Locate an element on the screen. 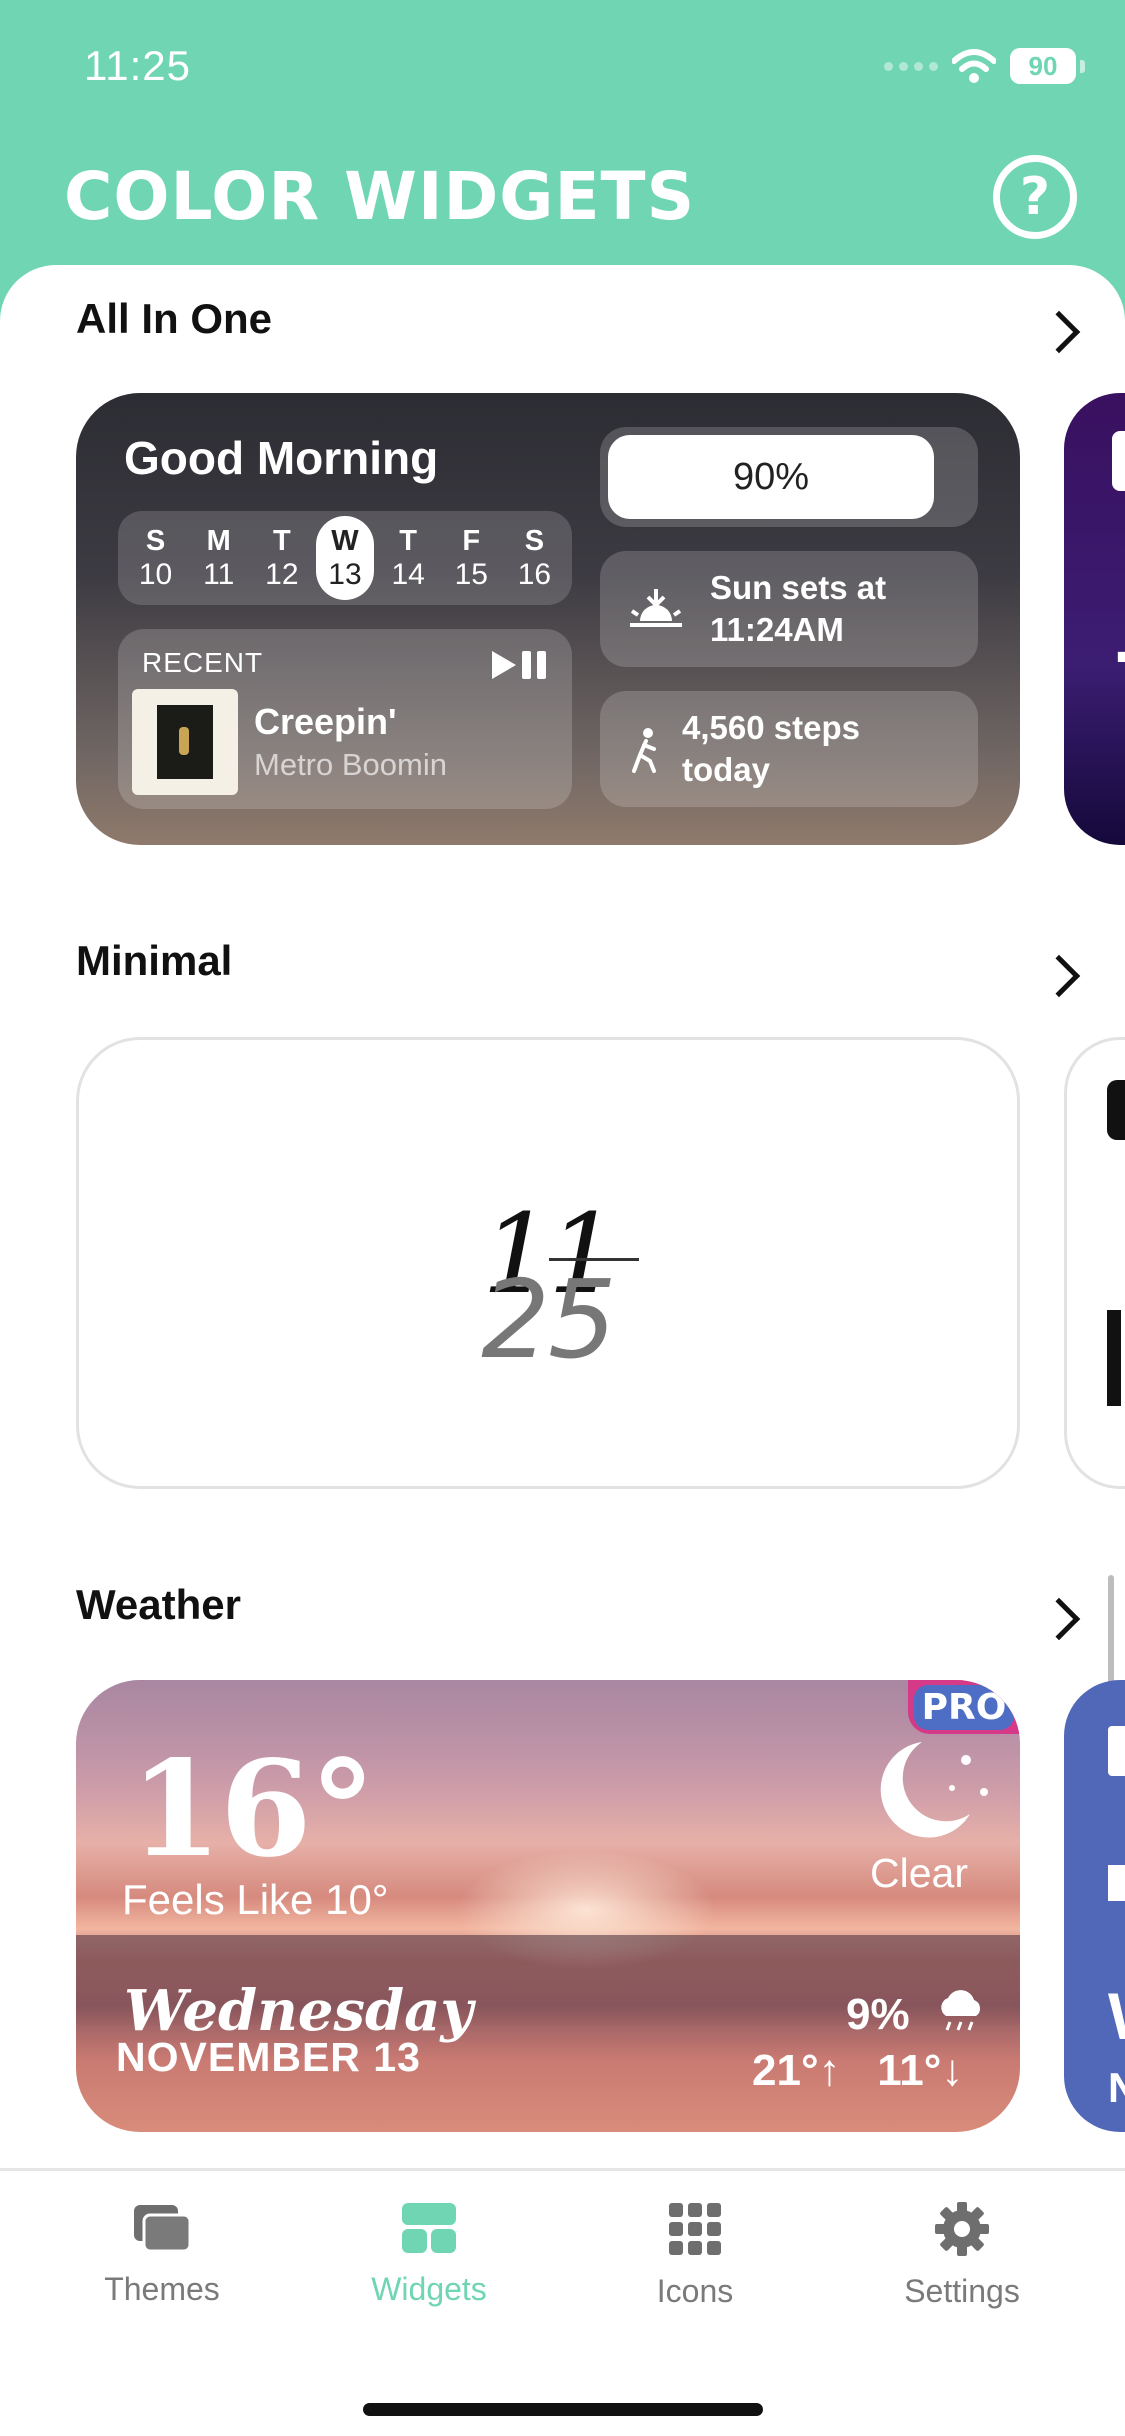 The width and height of the screenshot is (1125, 2436). calendar-day-letter: M is located at coordinates (218, 540).